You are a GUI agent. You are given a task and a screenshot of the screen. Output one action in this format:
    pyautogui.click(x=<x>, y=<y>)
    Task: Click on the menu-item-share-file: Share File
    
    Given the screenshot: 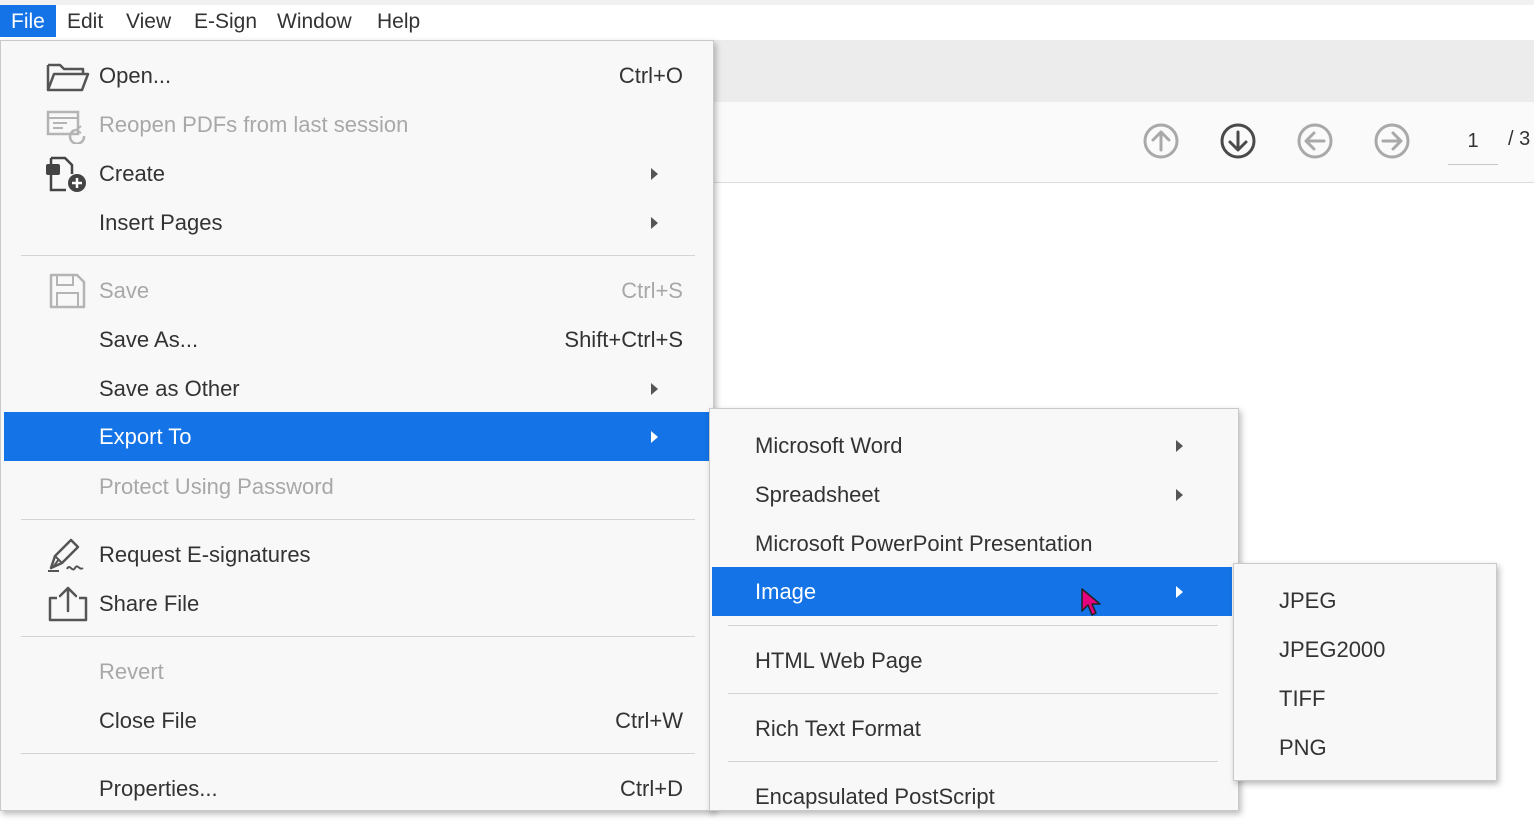 What is the action you would take?
    pyautogui.click(x=357, y=603)
    